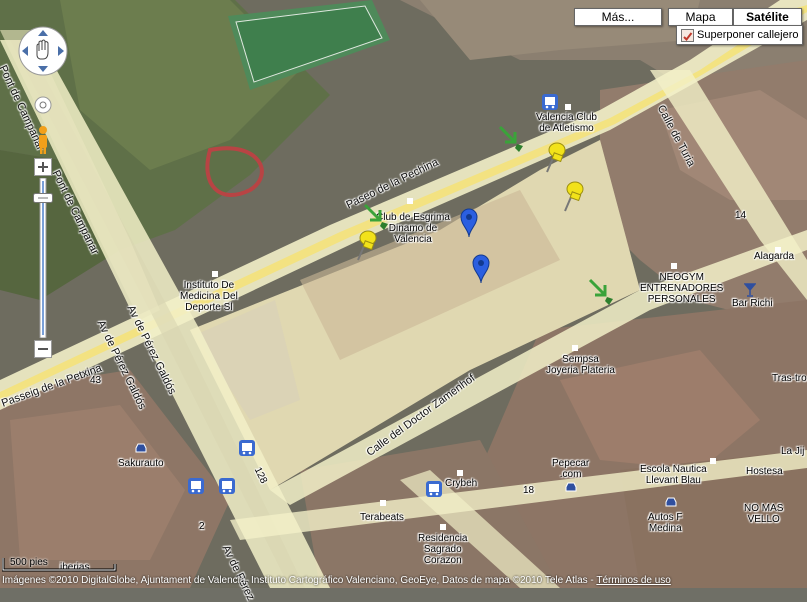 The width and height of the screenshot is (807, 602). Describe the element at coordinates (700, 17) in the screenshot. I see `map-type-button: Mapa` at that location.